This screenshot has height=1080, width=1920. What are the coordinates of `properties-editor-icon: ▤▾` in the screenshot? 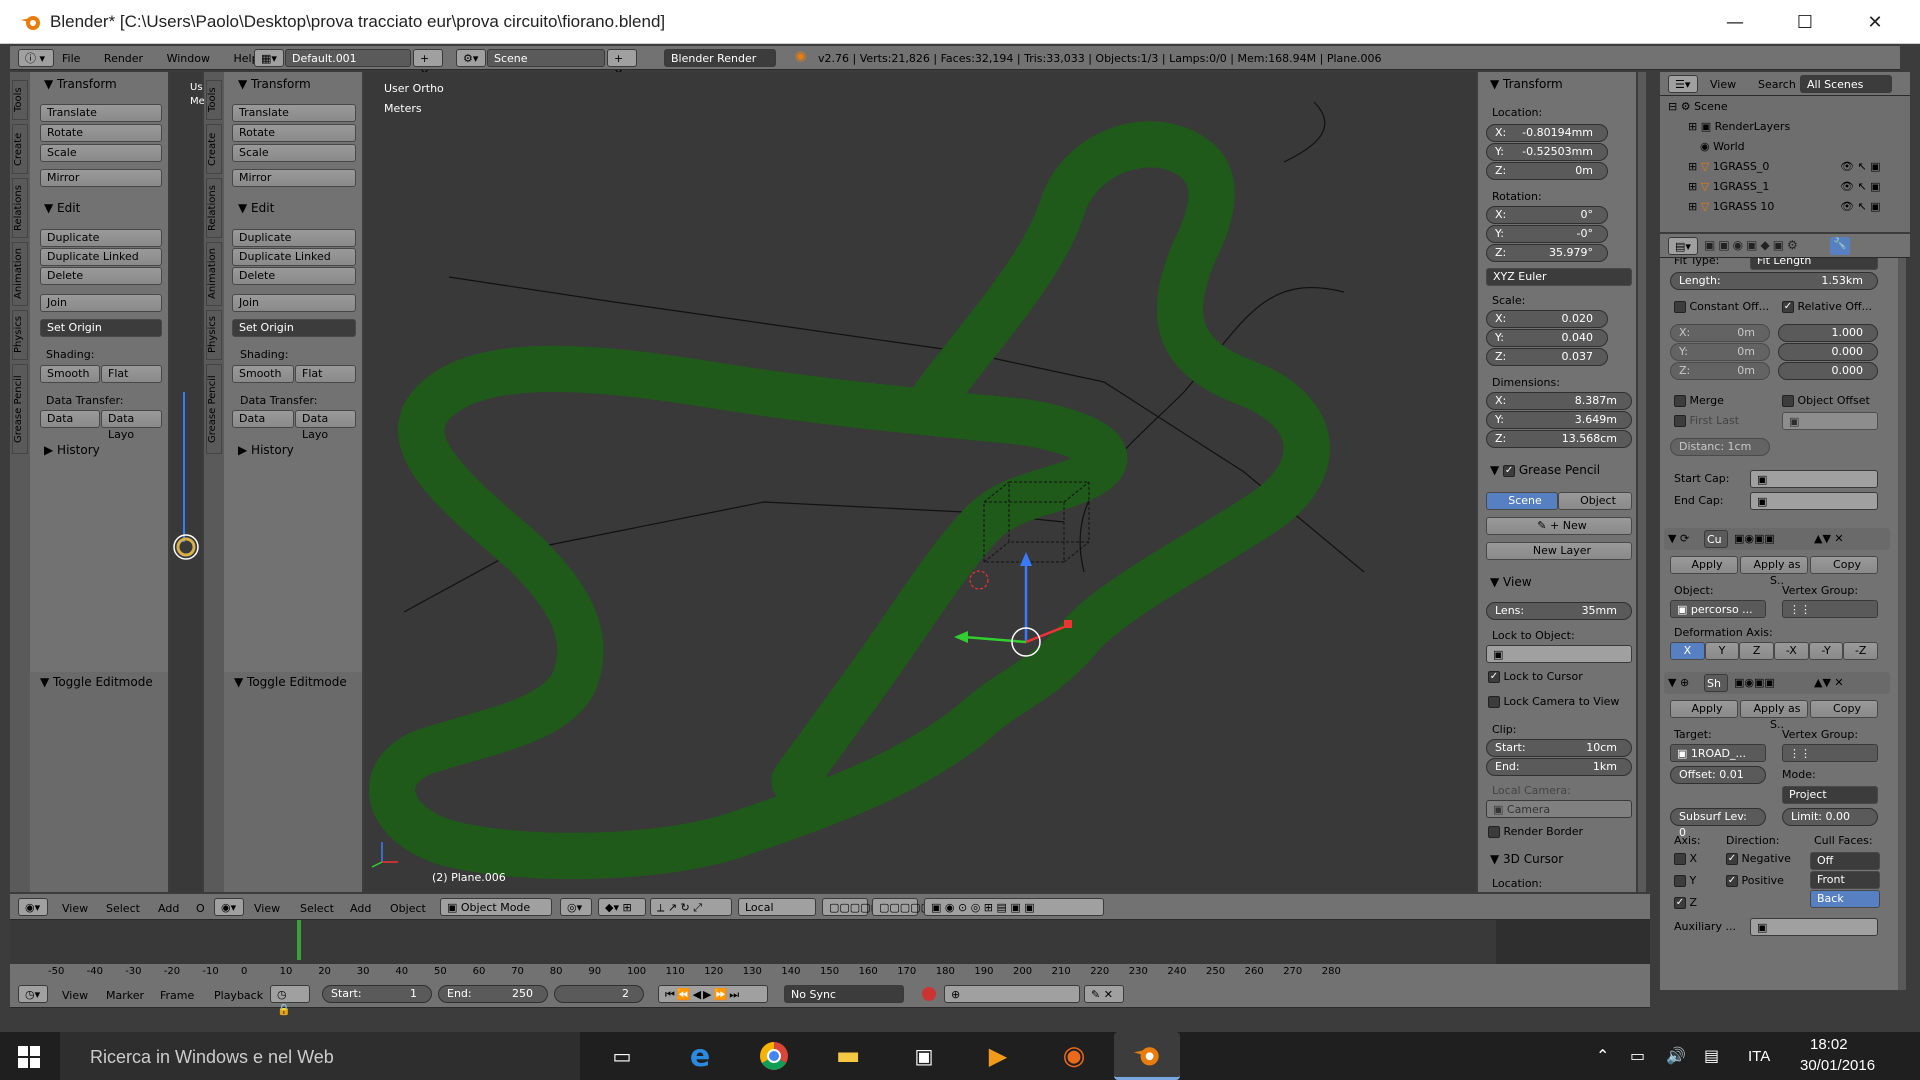 It's located at (1683, 246).